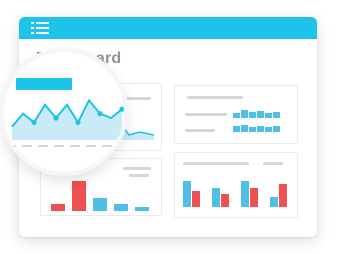 This screenshot has width=337, height=254. What do you see at coordinates (65, 122) in the screenshot?
I see `magnified-line-chart` at bounding box center [65, 122].